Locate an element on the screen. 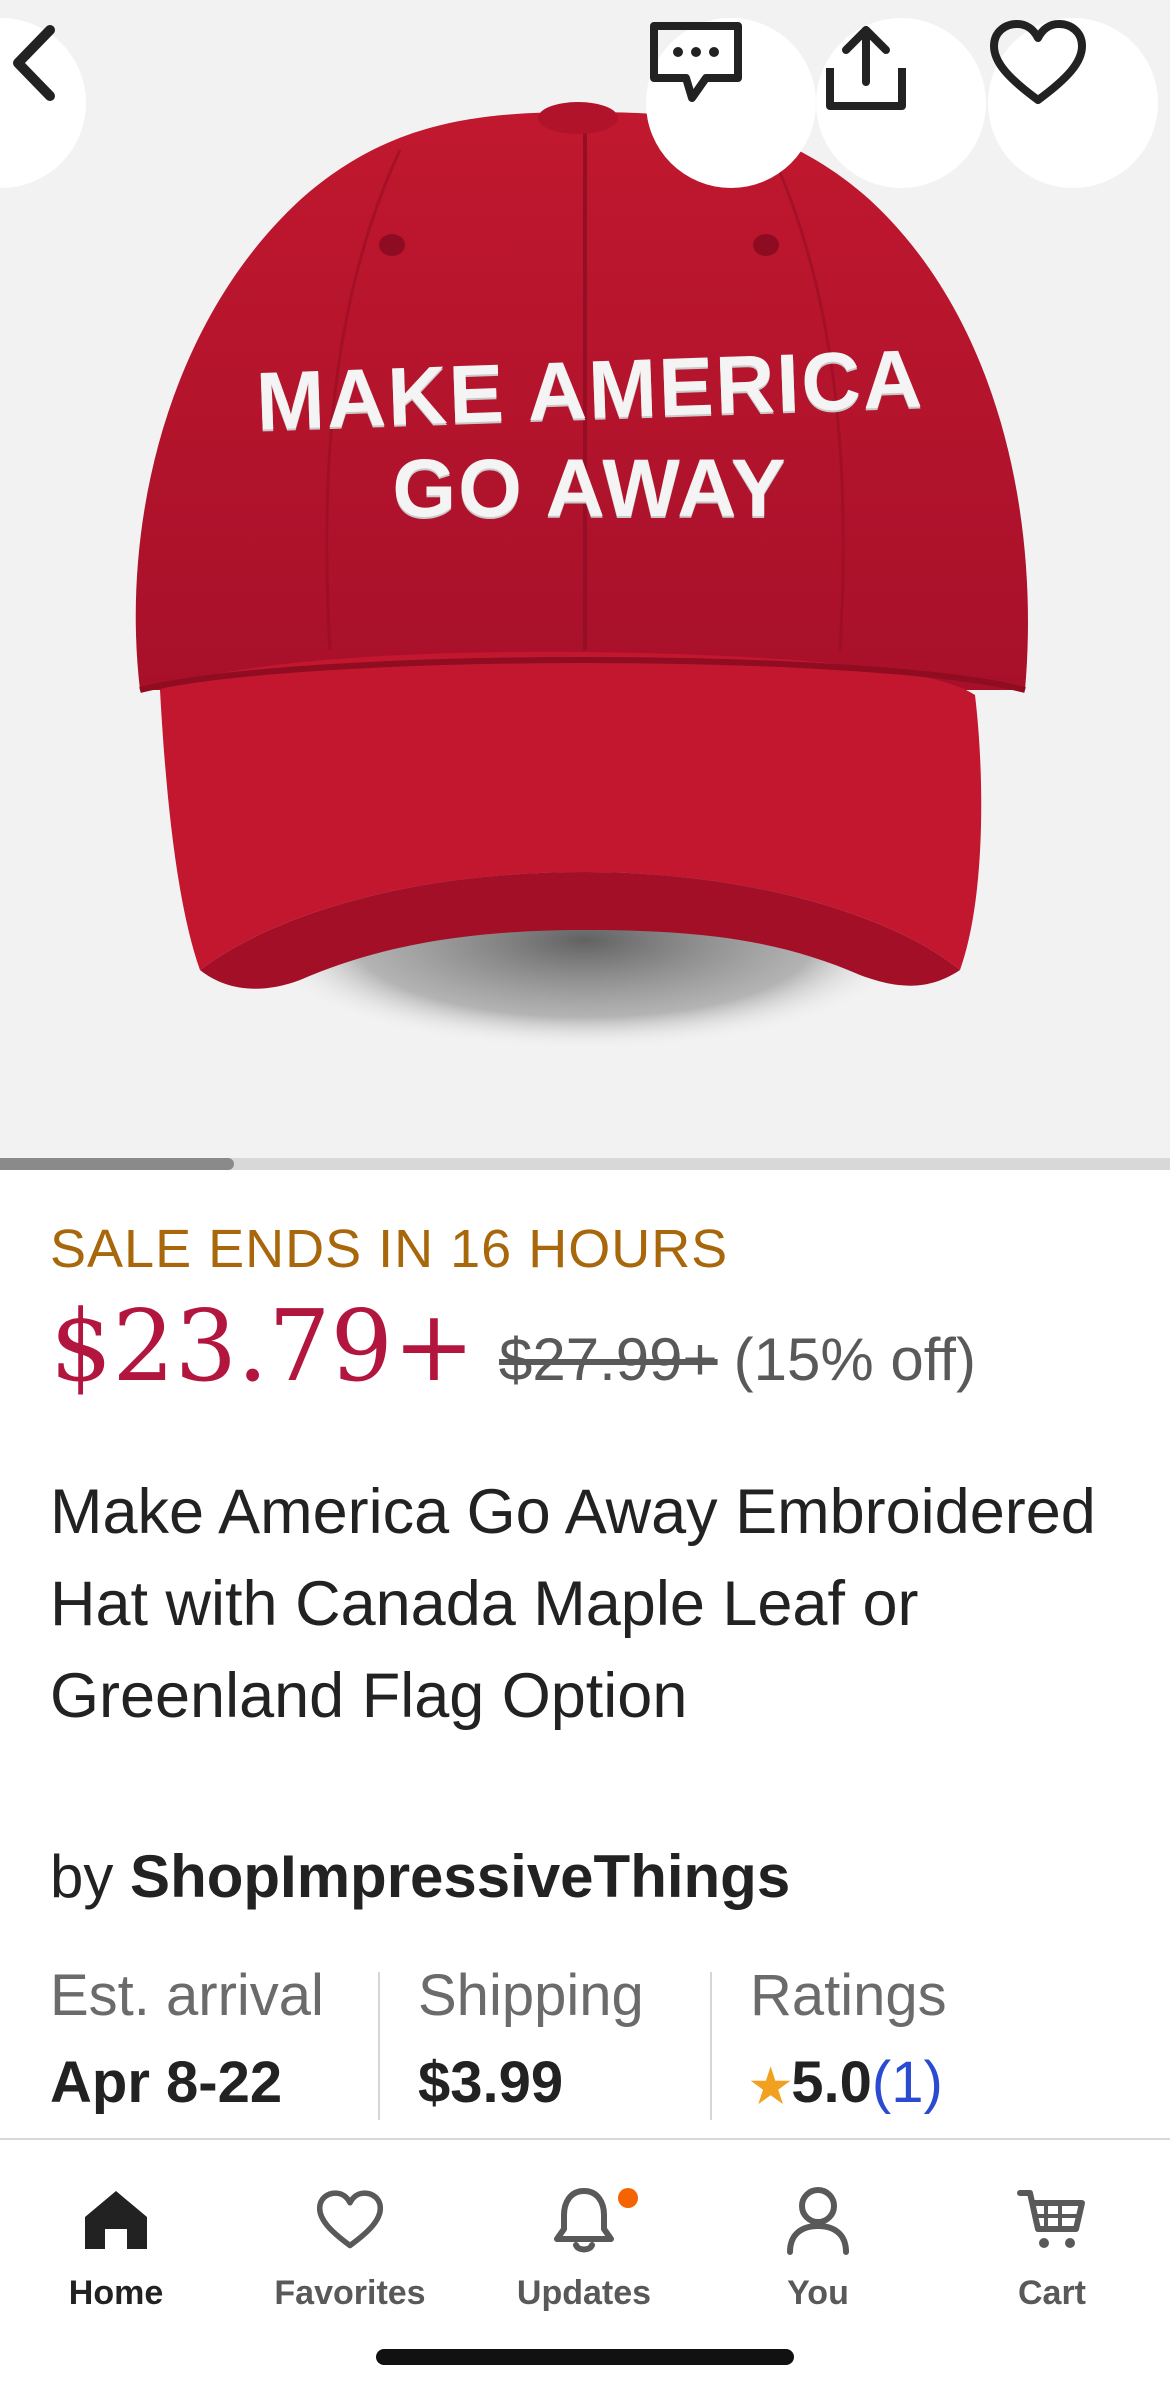 This screenshot has width=1170, height=2393. gallery-progress-fill is located at coordinates (117, 1164).